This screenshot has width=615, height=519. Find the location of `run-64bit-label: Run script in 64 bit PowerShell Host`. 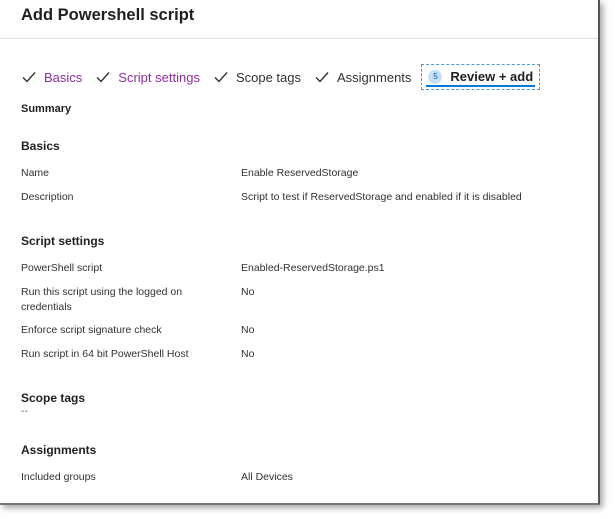

run-64bit-label: Run script in 64 bit PowerShell Host is located at coordinates (105, 354).